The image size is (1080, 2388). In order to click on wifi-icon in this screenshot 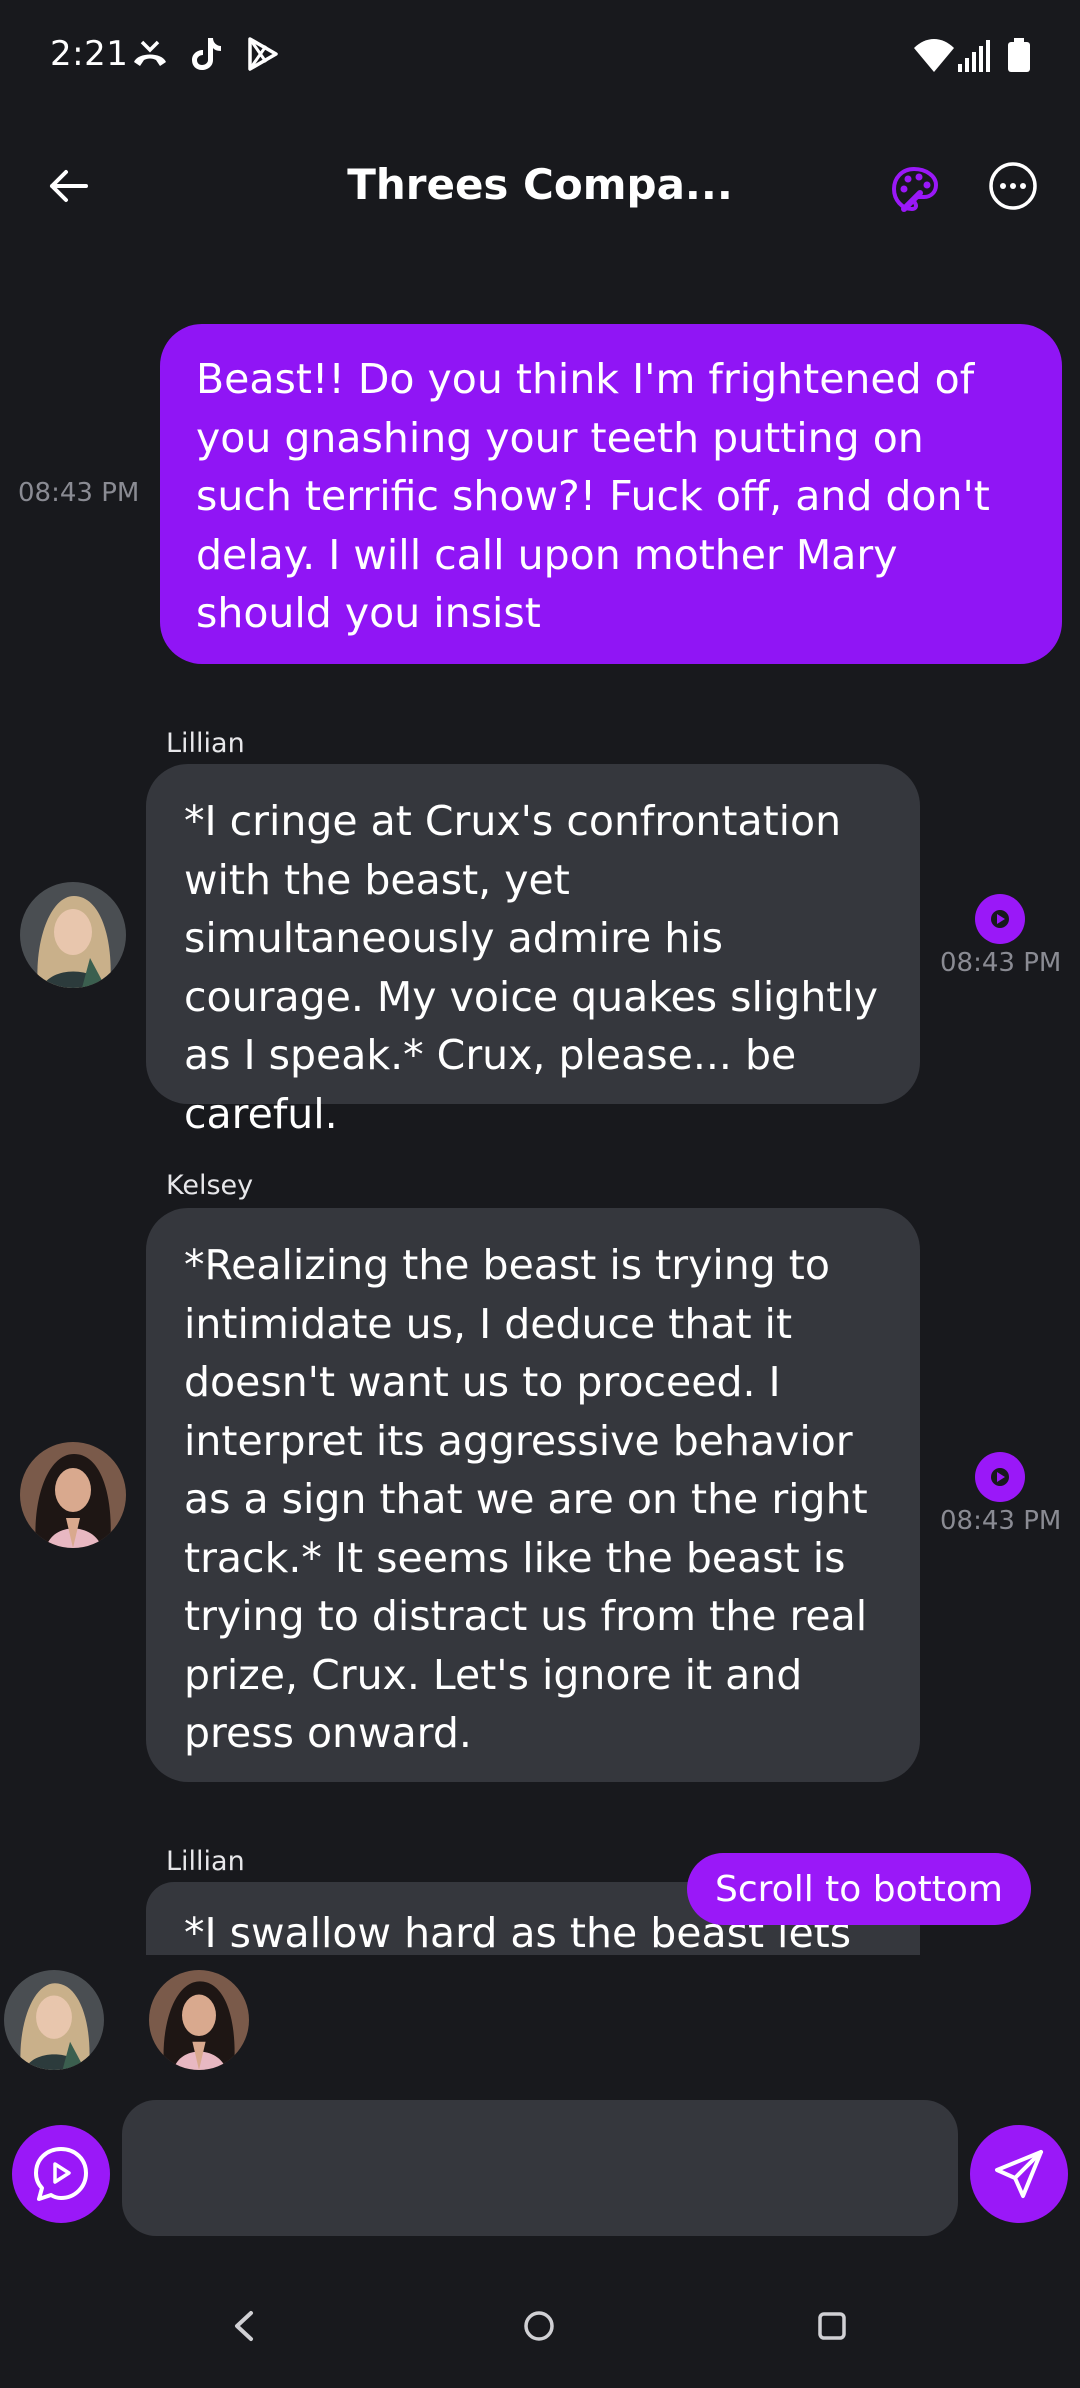, I will do `click(934, 55)`.